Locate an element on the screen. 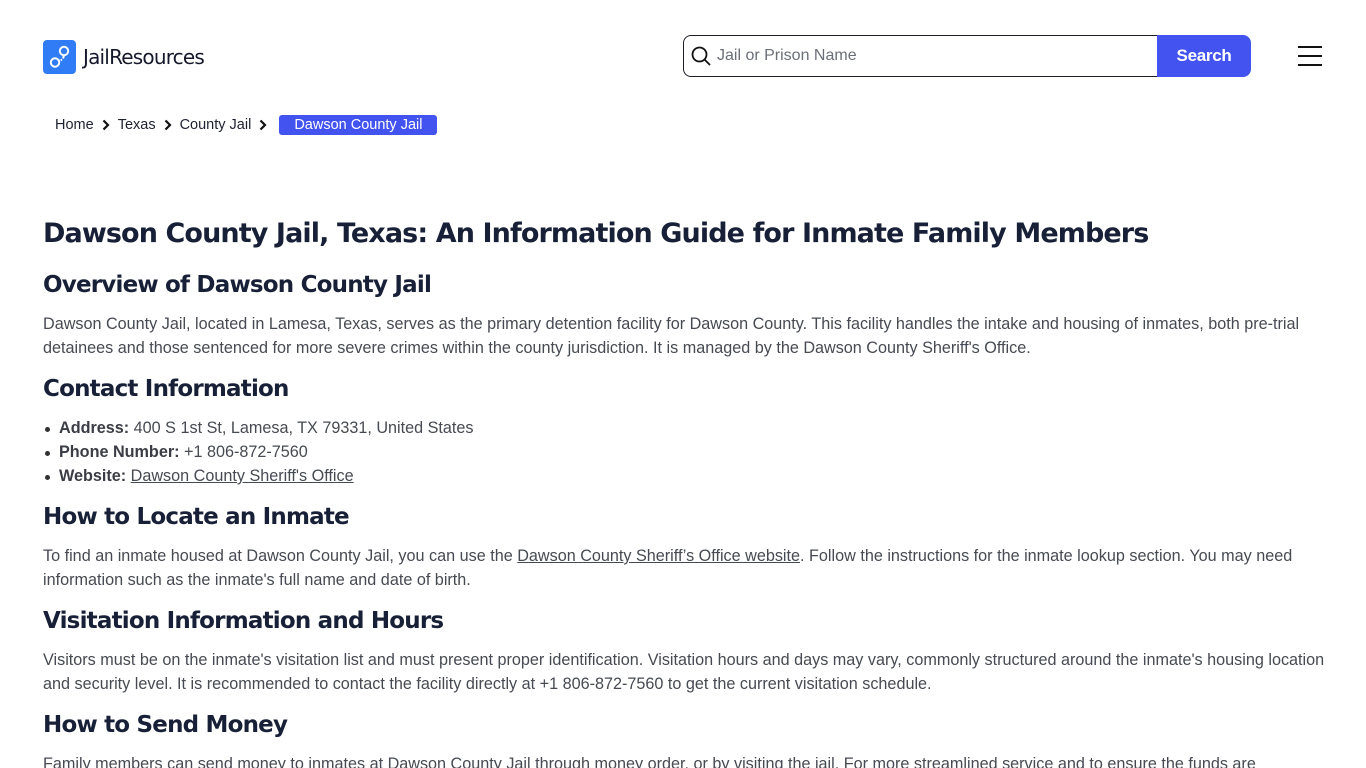 This screenshot has height=768, width=1366. search-input is located at coordinates (927, 56).